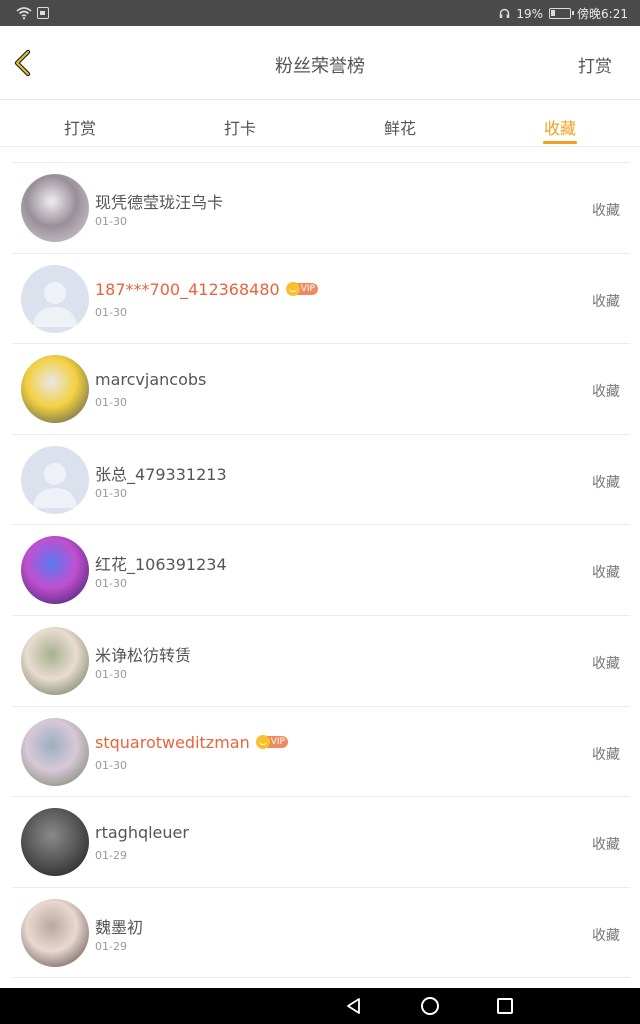  What do you see at coordinates (43, 13) in the screenshot?
I see `sim-card-icon` at bounding box center [43, 13].